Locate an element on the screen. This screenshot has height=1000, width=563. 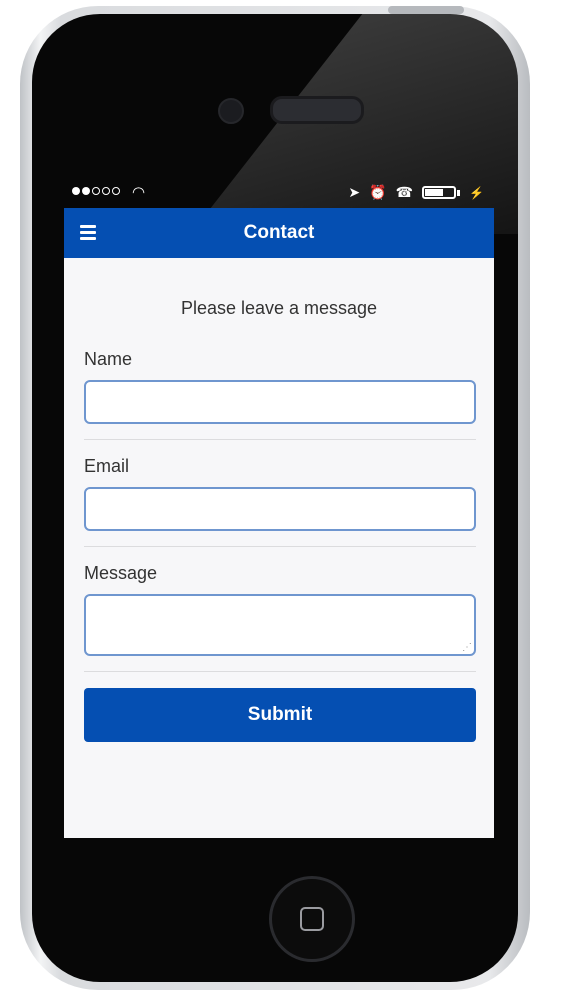
tty-icon: ☎ is located at coordinates (404, 192).